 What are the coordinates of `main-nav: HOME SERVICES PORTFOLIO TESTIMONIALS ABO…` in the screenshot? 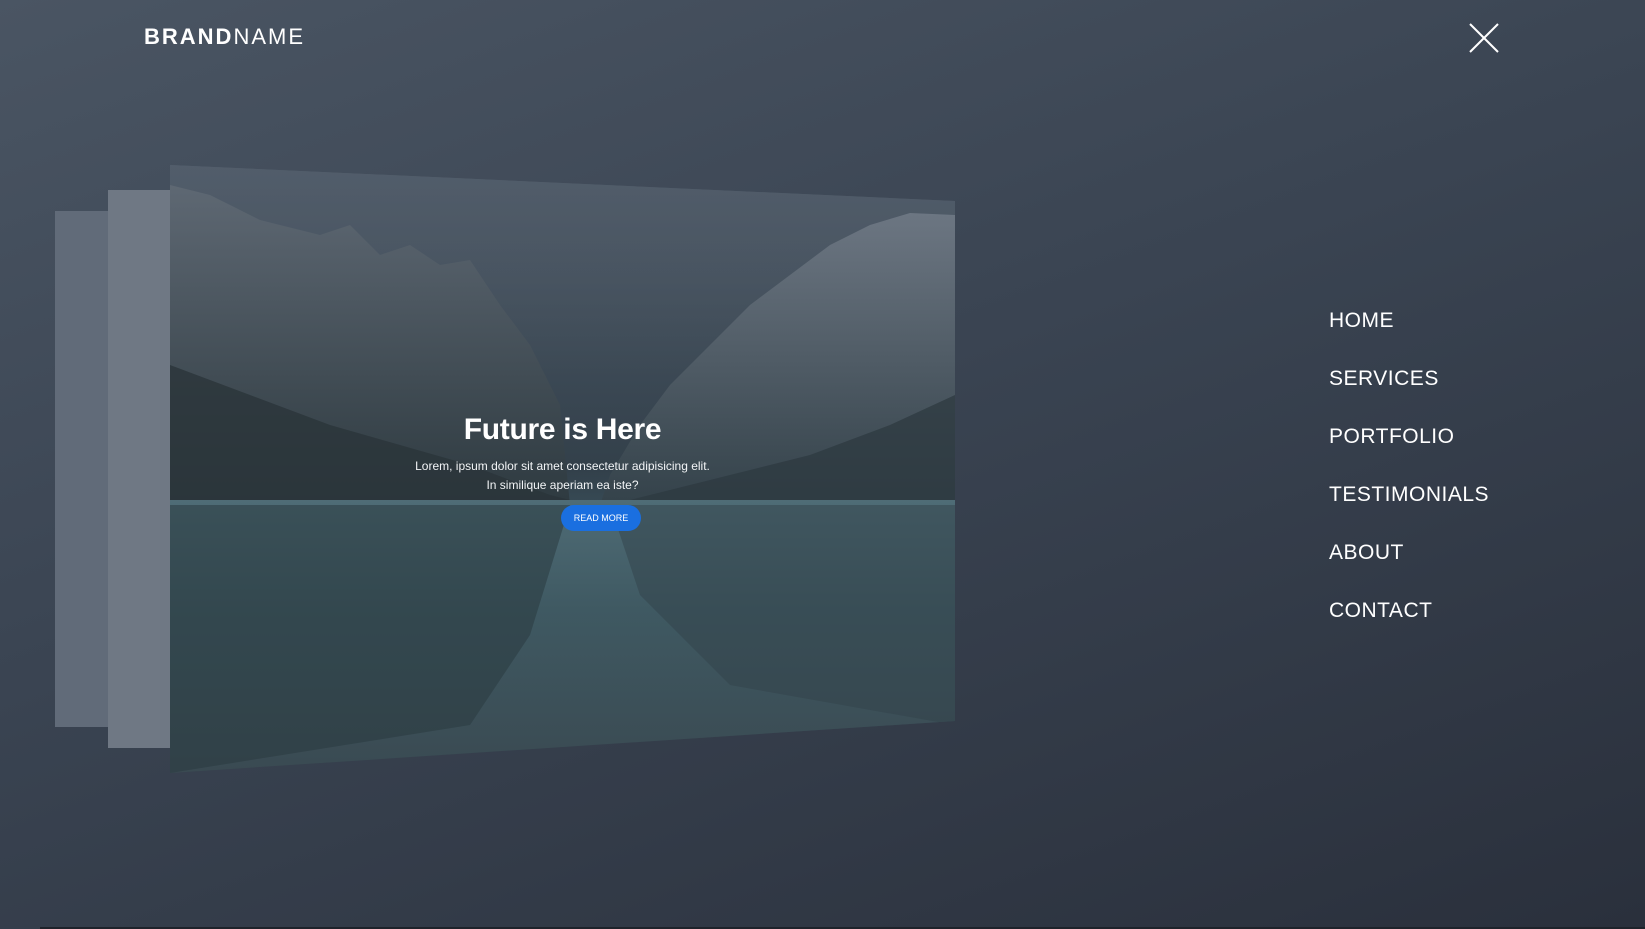 It's located at (1409, 483).